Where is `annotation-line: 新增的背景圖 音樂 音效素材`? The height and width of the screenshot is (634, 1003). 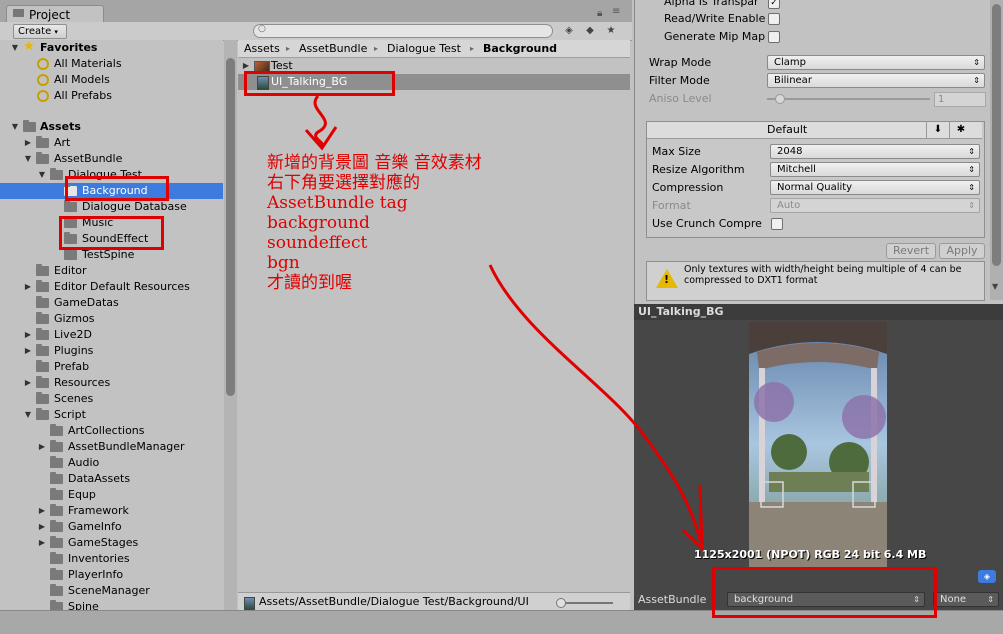
annotation-line: 新增的背景圖 音樂 音效素材 is located at coordinates (374, 163).